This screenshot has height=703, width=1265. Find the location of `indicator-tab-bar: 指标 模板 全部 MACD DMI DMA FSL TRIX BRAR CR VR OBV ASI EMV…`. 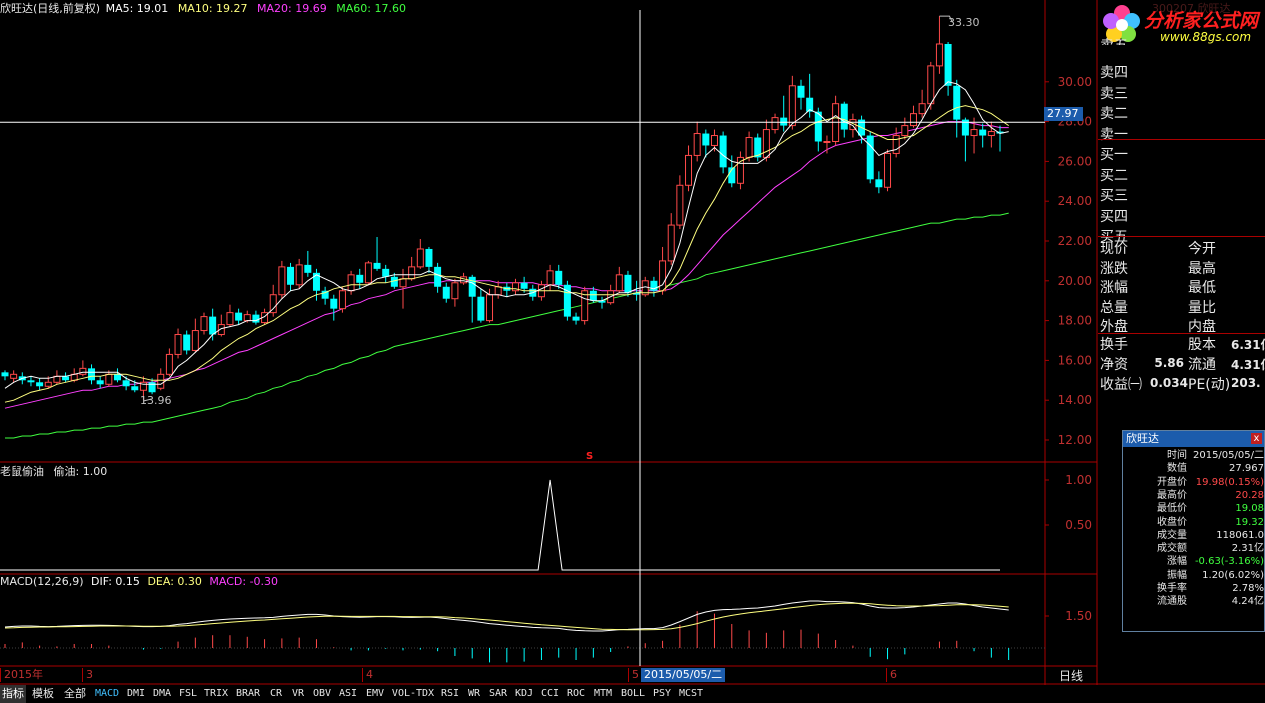

indicator-tab-bar: 指标 模板 全部 MACD DMI DMA FSL TRIX BRAR CR VR OBV ASI EMV… is located at coordinates (632, 694).